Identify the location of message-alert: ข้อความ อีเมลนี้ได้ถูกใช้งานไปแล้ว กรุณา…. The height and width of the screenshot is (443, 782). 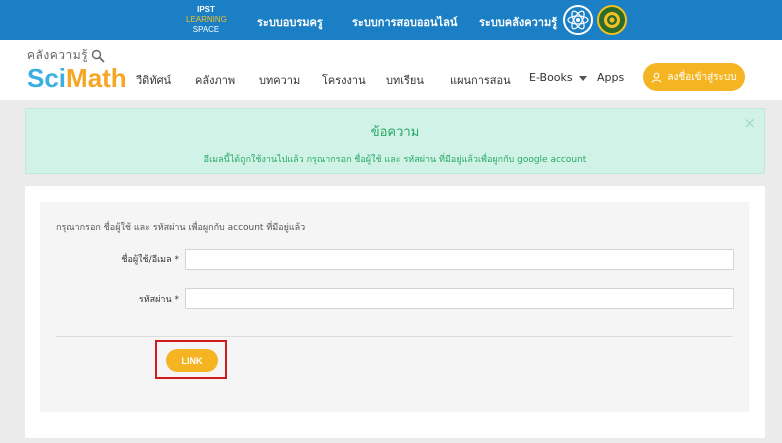
(395, 141).